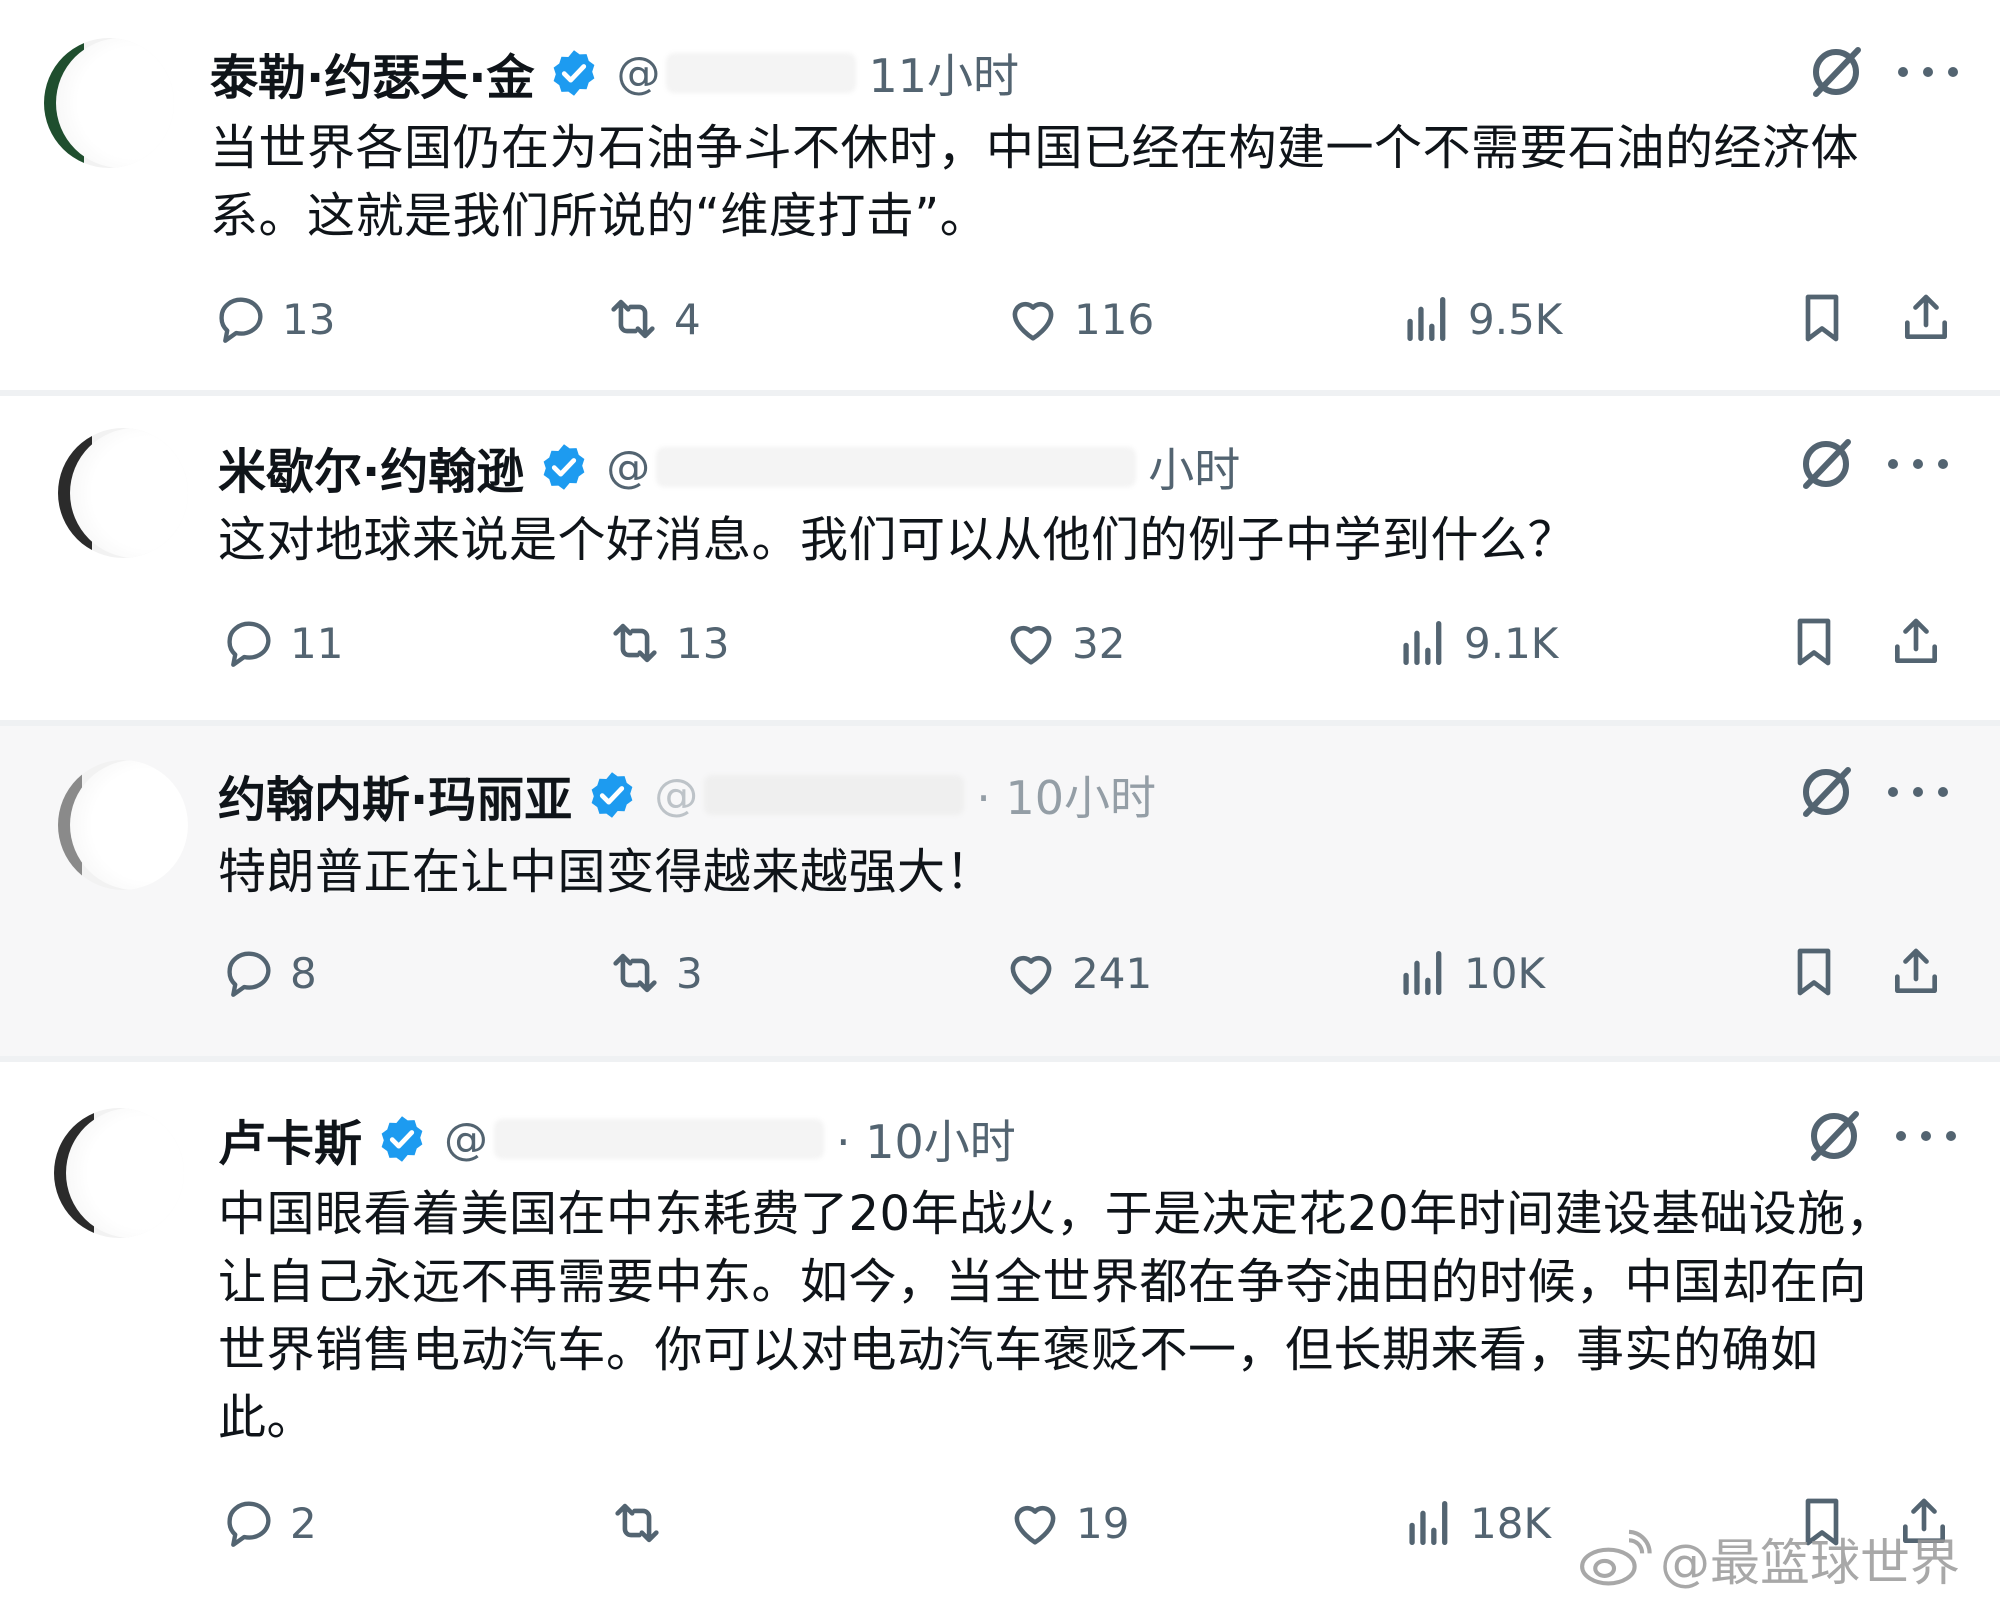  I want to click on reply-count: 13, so click(309, 319).